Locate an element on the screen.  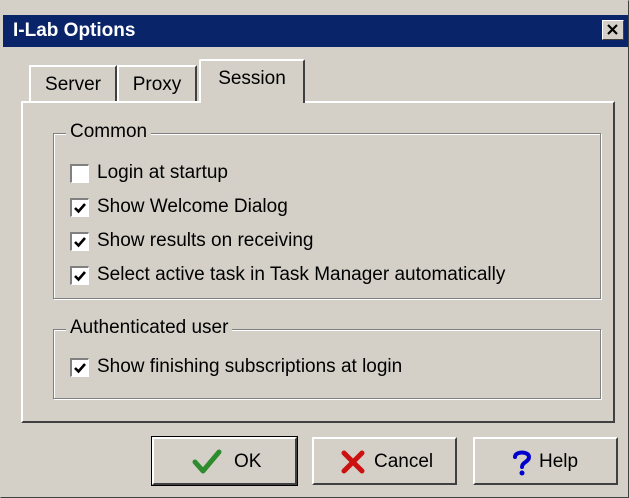
cancel-label: Cancel is located at coordinates (404, 461).